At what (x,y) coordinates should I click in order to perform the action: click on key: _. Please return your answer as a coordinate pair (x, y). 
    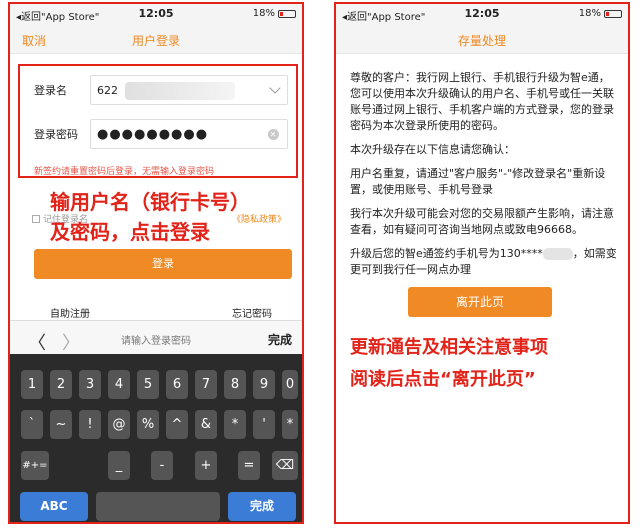
    Looking at the image, I should click on (119, 465).